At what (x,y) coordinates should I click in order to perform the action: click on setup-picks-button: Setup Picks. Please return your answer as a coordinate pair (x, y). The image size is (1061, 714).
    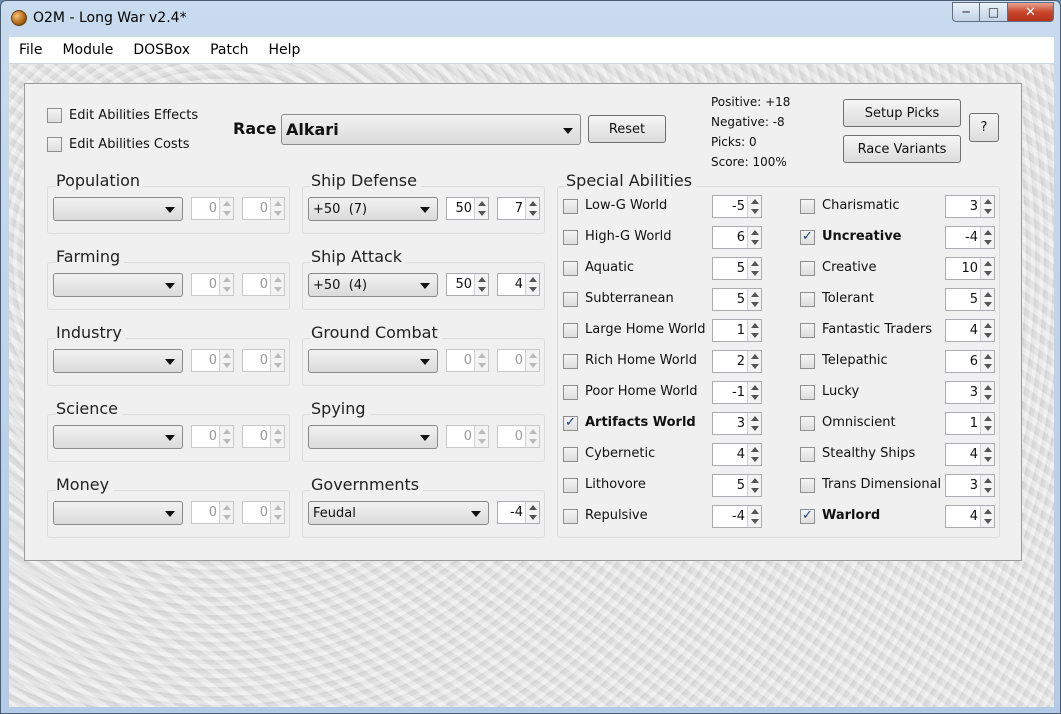
    Looking at the image, I should click on (902, 113).